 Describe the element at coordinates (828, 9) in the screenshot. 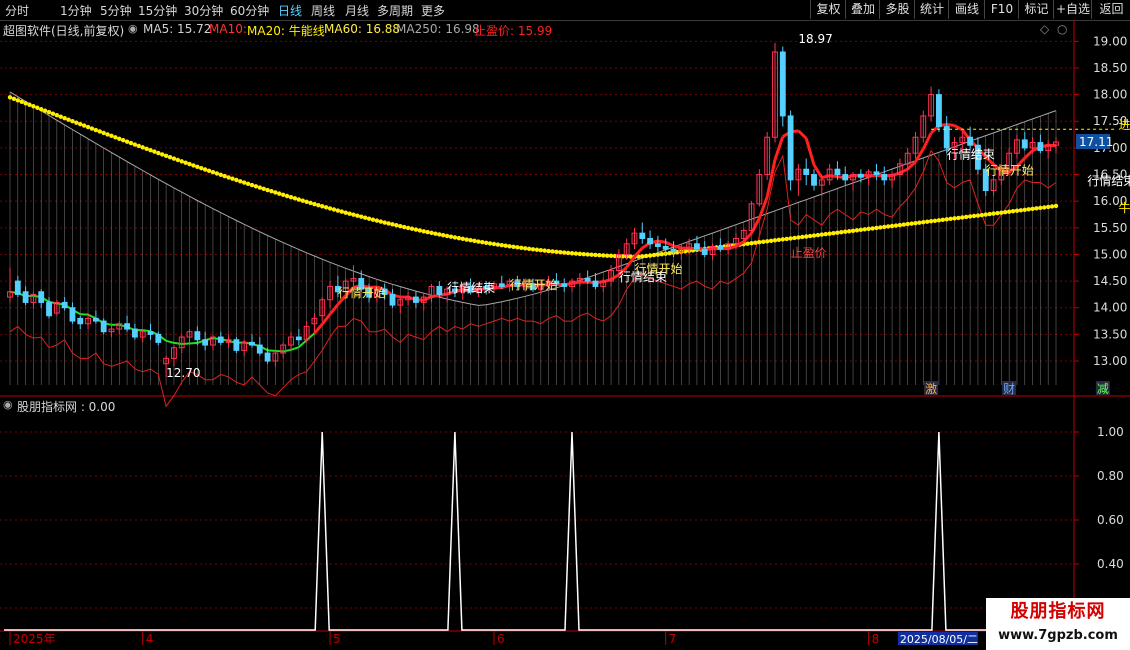

I see `toolbar-button-0: 复权` at that location.